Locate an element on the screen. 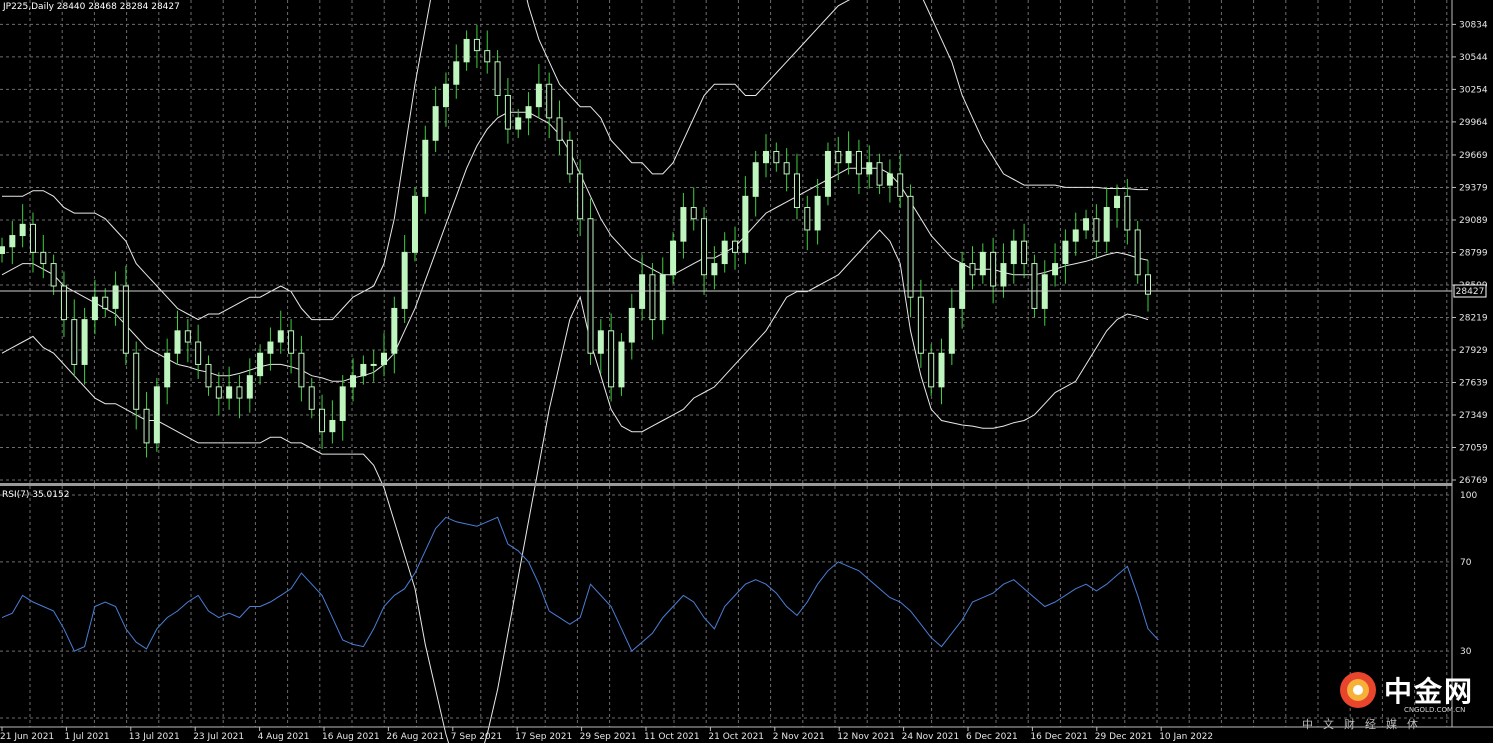 The image size is (1493, 743). watermark-logo: 中金网 CNGOLD.COM.CN 中文财经媒体 is located at coordinates (1395, 703).